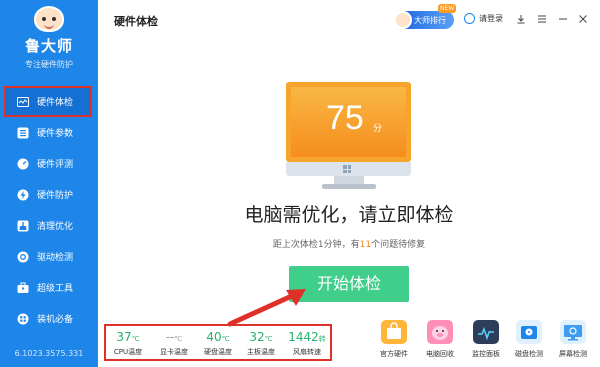 This screenshot has width=600, height=367. I want to click on sidebar-item-hardware-protection: 硬件防护, so click(49, 194).